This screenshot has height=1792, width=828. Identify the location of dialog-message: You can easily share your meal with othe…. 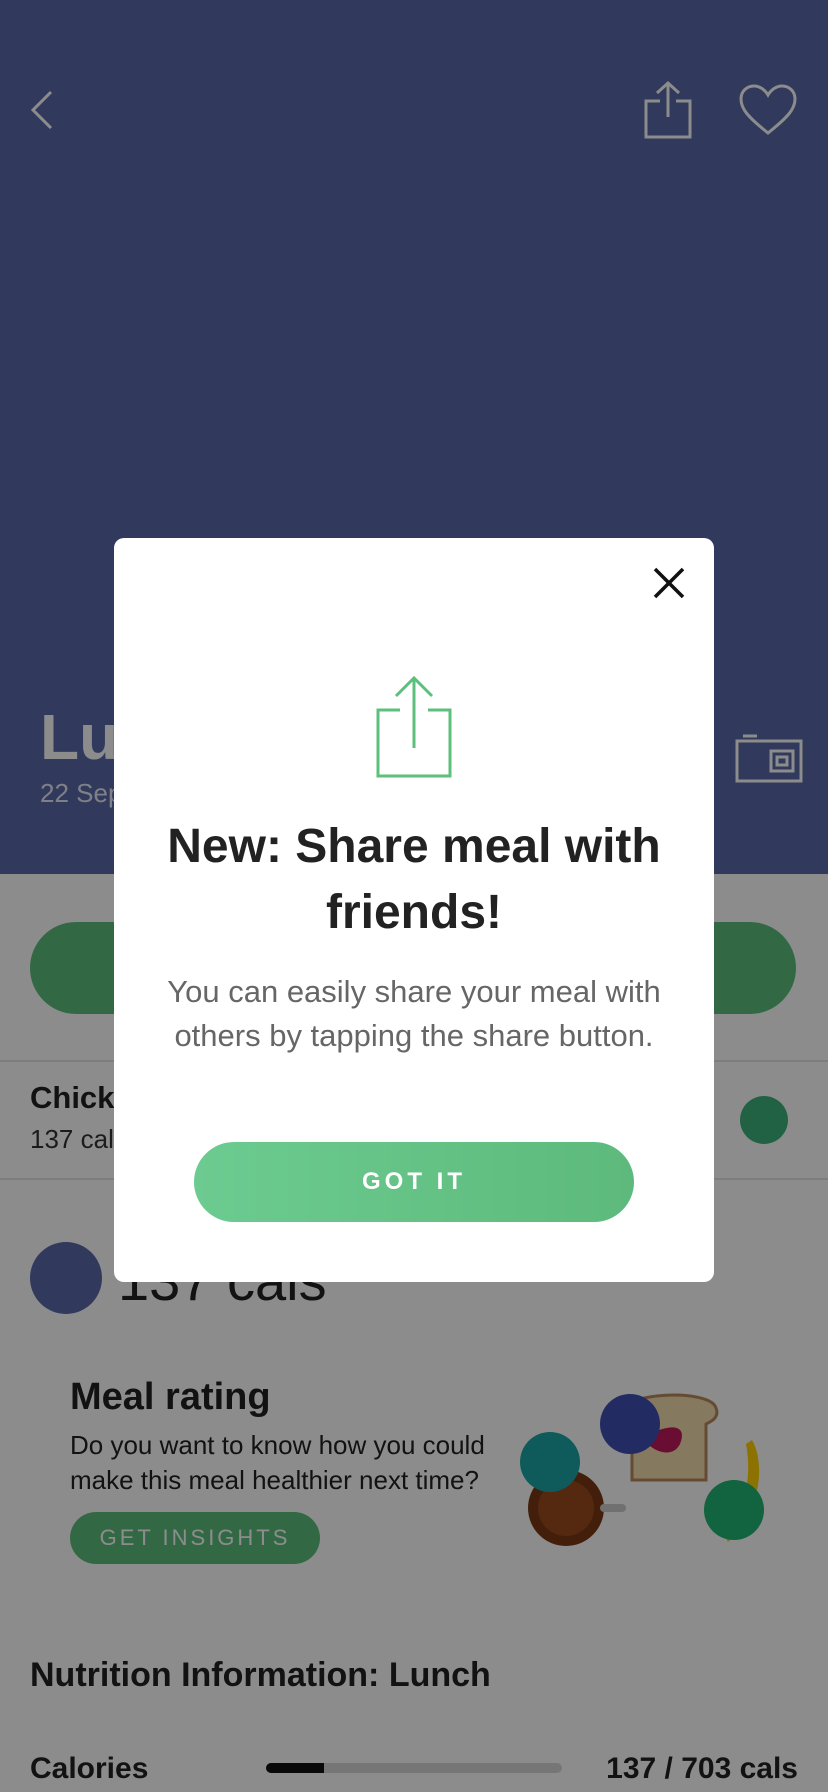
(414, 1013).